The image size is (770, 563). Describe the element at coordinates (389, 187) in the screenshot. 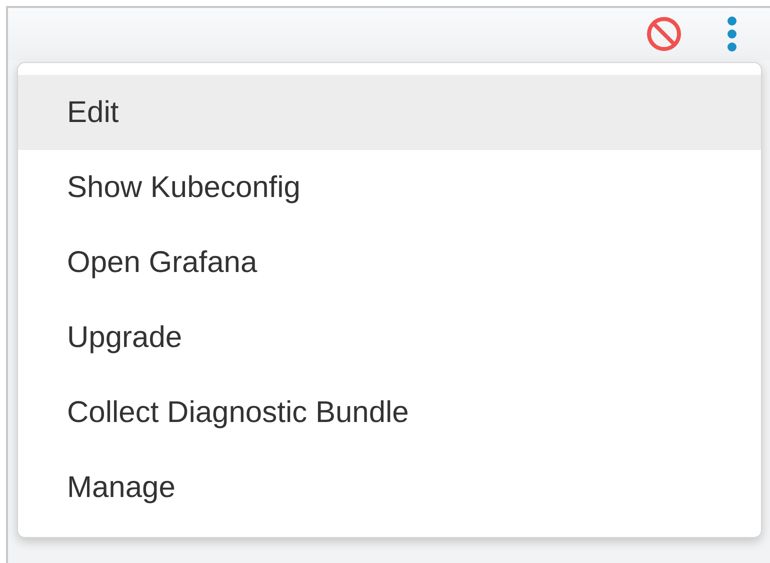

I see `menu-item: Show Kubeconfig` at that location.